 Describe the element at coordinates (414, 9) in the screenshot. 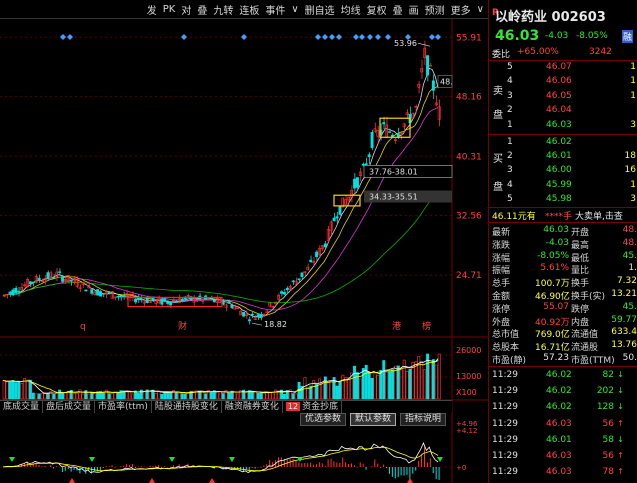

I see `toolbar-item: 画` at that location.